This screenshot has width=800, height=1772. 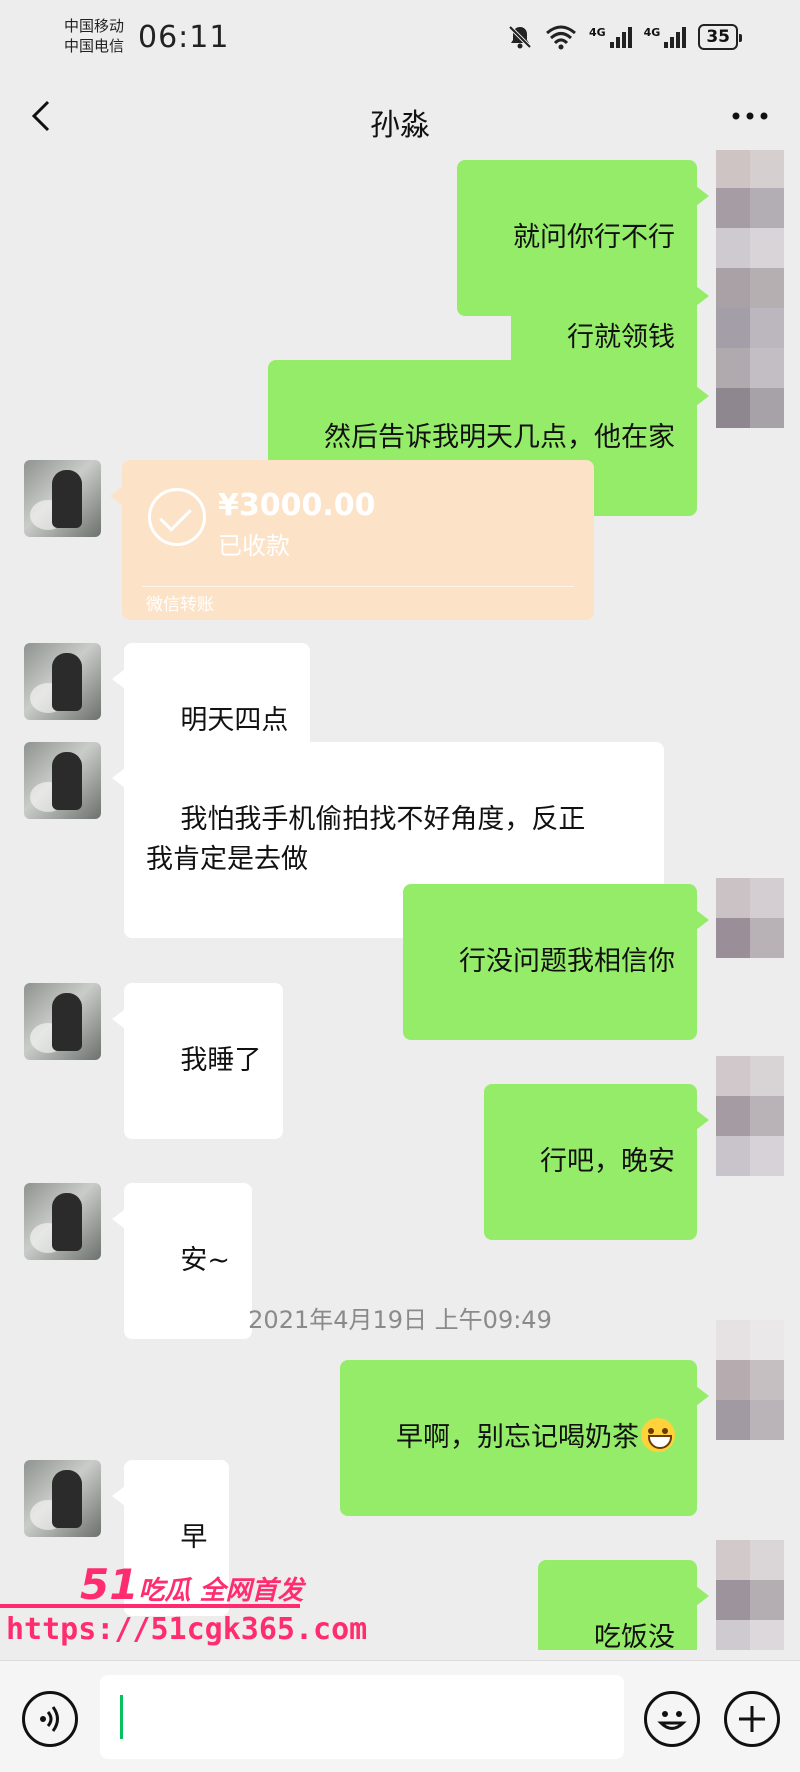 I want to click on plus-icon, so click(x=752, y=1719).